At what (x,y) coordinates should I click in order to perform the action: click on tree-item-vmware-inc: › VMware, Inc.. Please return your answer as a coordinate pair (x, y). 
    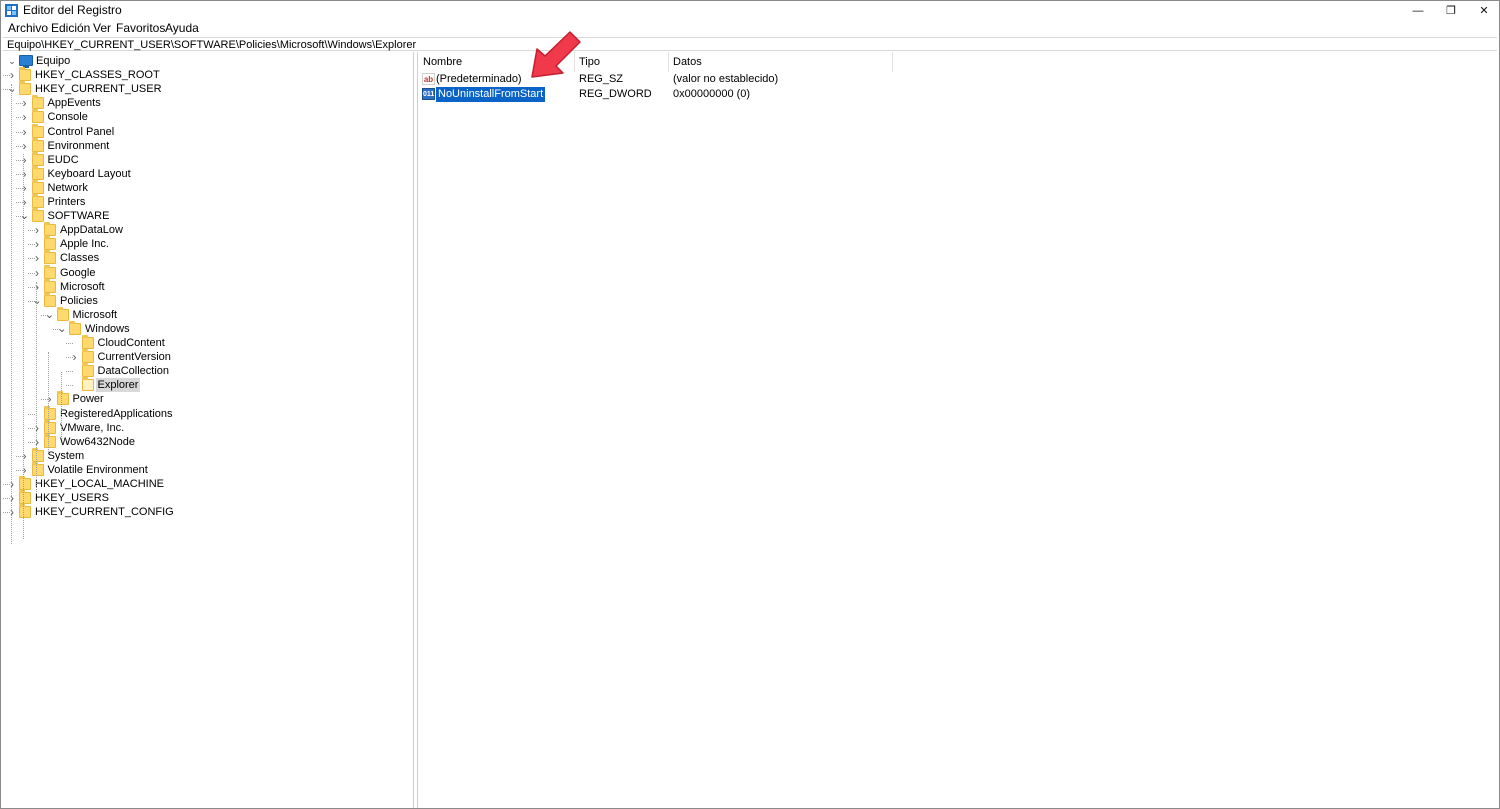
    Looking at the image, I should click on (203, 427).